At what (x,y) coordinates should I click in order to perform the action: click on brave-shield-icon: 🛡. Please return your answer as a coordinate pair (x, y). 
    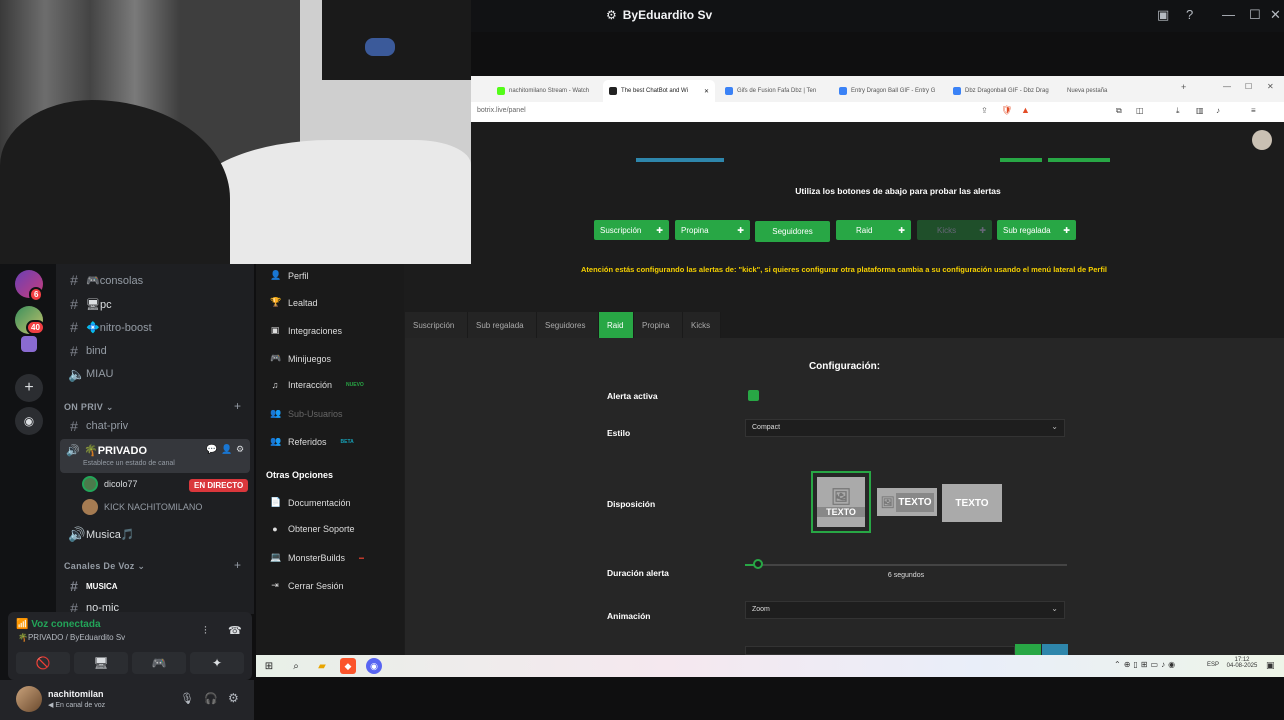
    Looking at the image, I should click on (1006, 110).